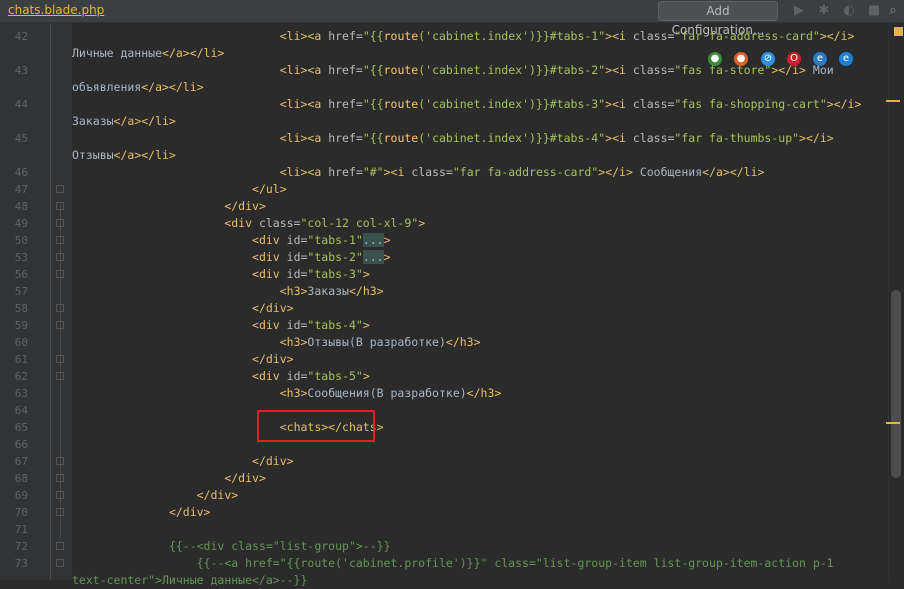 The image size is (904, 589). I want to click on code-line: <div id="tabs-3">, so click(221, 274).